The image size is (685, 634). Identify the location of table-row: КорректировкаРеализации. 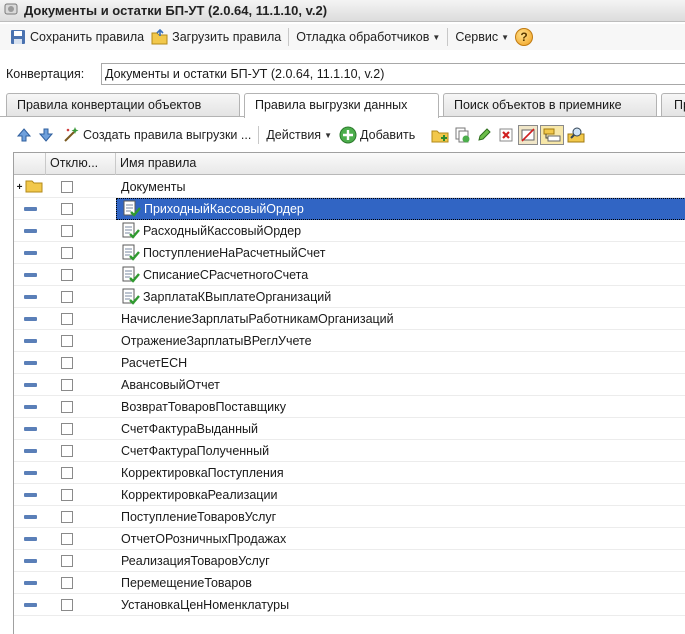
(349, 495).